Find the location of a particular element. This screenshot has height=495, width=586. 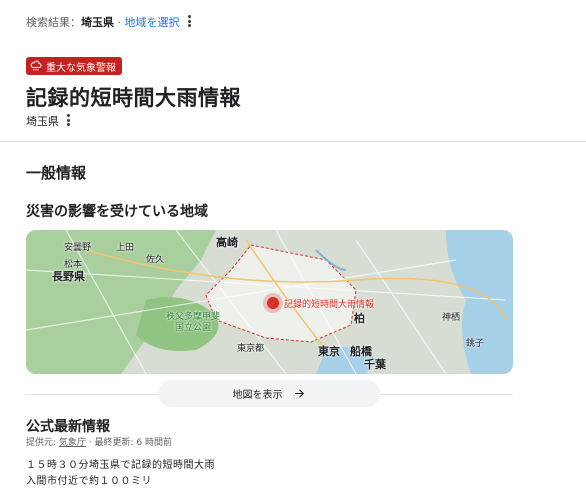

official-updates-heading: 公式最新情報 is located at coordinates (68, 427).